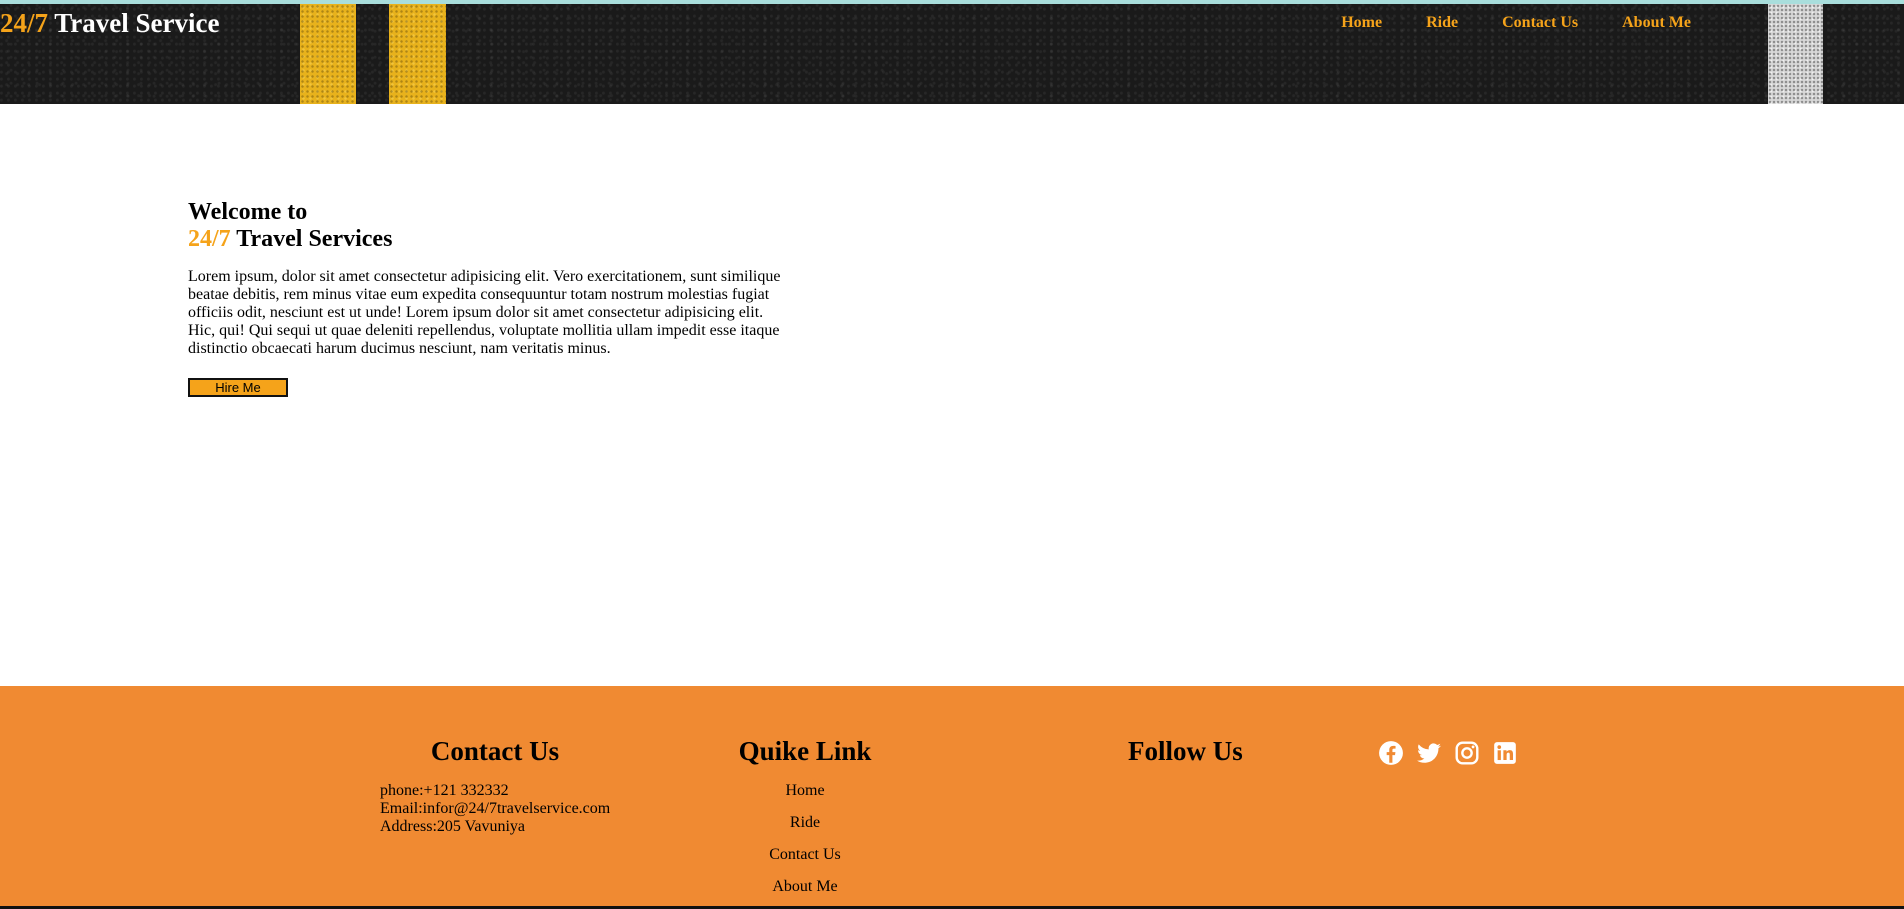 This screenshot has width=1904, height=909. I want to click on hero-title-accent: 24/7, so click(209, 239).